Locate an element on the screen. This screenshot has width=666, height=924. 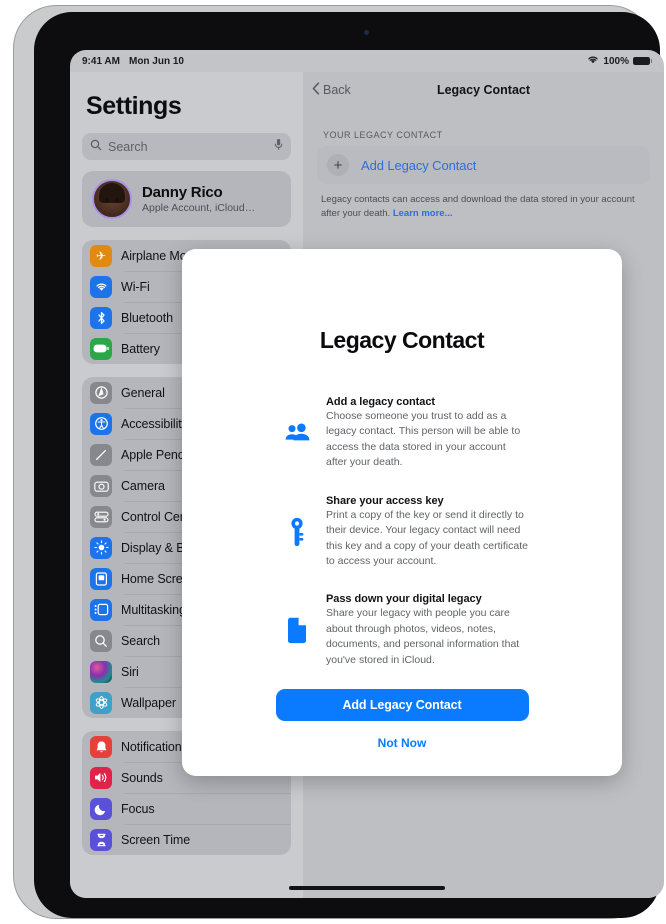
camera-icon is located at coordinates (101, 485).